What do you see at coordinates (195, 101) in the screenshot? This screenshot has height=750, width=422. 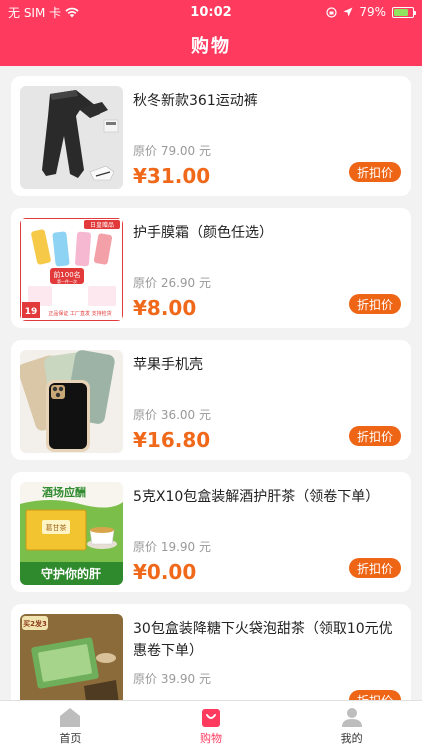 I see `product-title: 秋冬新款361运动裤` at bounding box center [195, 101].